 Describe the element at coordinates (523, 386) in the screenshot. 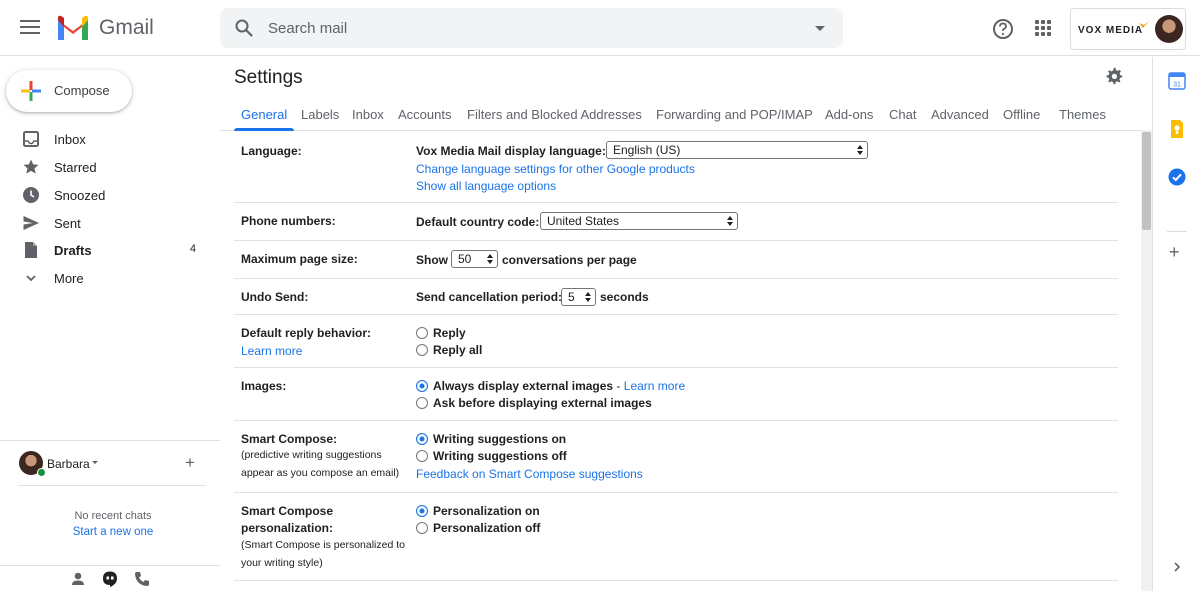

I see `option-text: Always display external images` at that location.